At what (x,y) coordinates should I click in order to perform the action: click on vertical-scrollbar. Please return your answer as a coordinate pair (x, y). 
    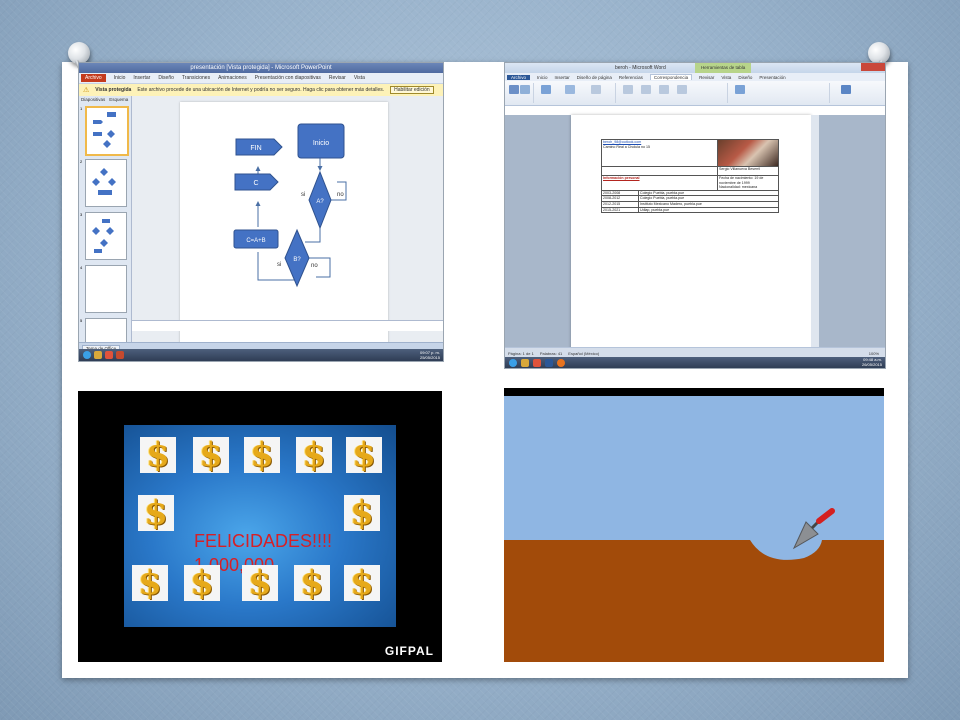
    Looking at the image, I should click on (815, 231).